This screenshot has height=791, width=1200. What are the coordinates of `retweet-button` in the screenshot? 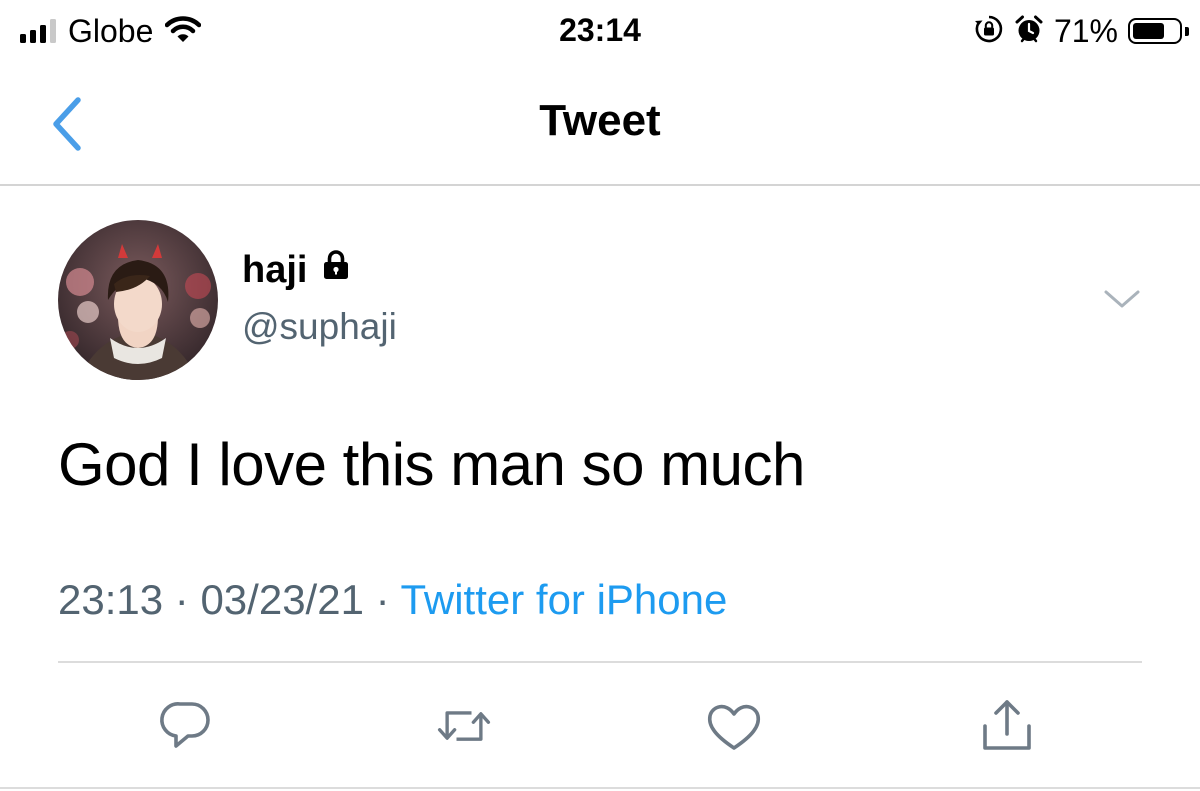 It's located at (464, 726).